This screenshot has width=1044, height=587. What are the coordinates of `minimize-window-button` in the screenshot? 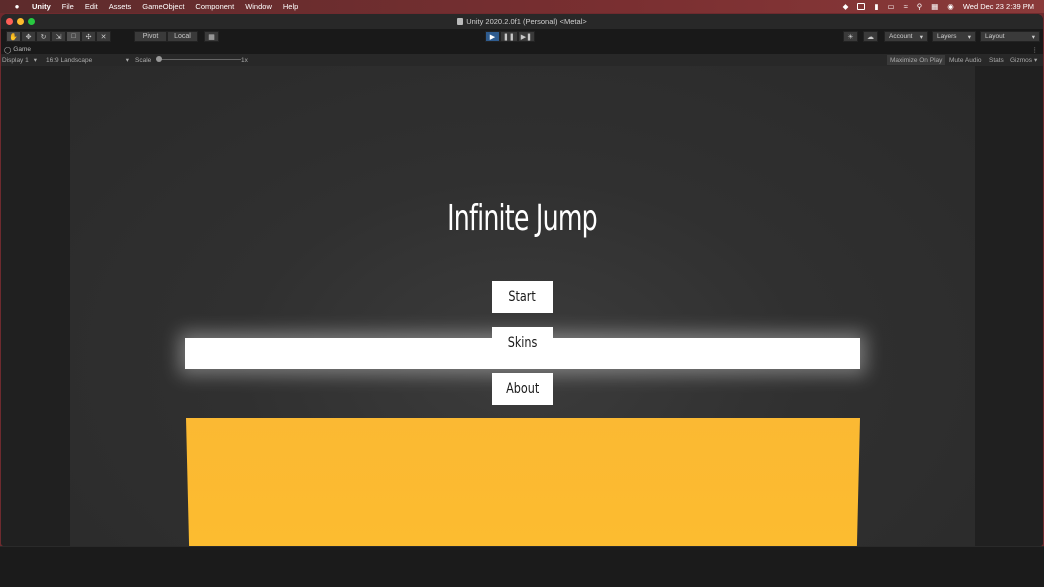 It's located at (20, 21).